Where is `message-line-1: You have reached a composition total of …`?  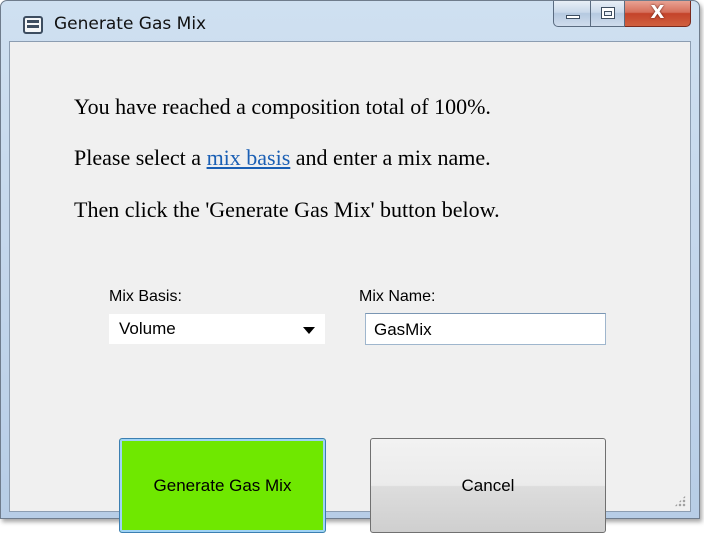
message-line-1: You have reached a composition total of … is located at coordinates (282, 106).